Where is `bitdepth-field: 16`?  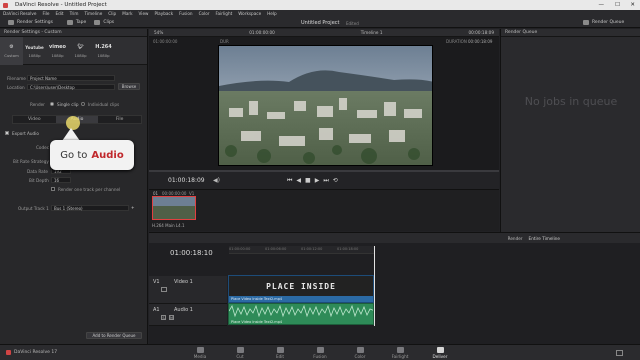
bitdepth-field: 16 is located at coordinates (61, 180).